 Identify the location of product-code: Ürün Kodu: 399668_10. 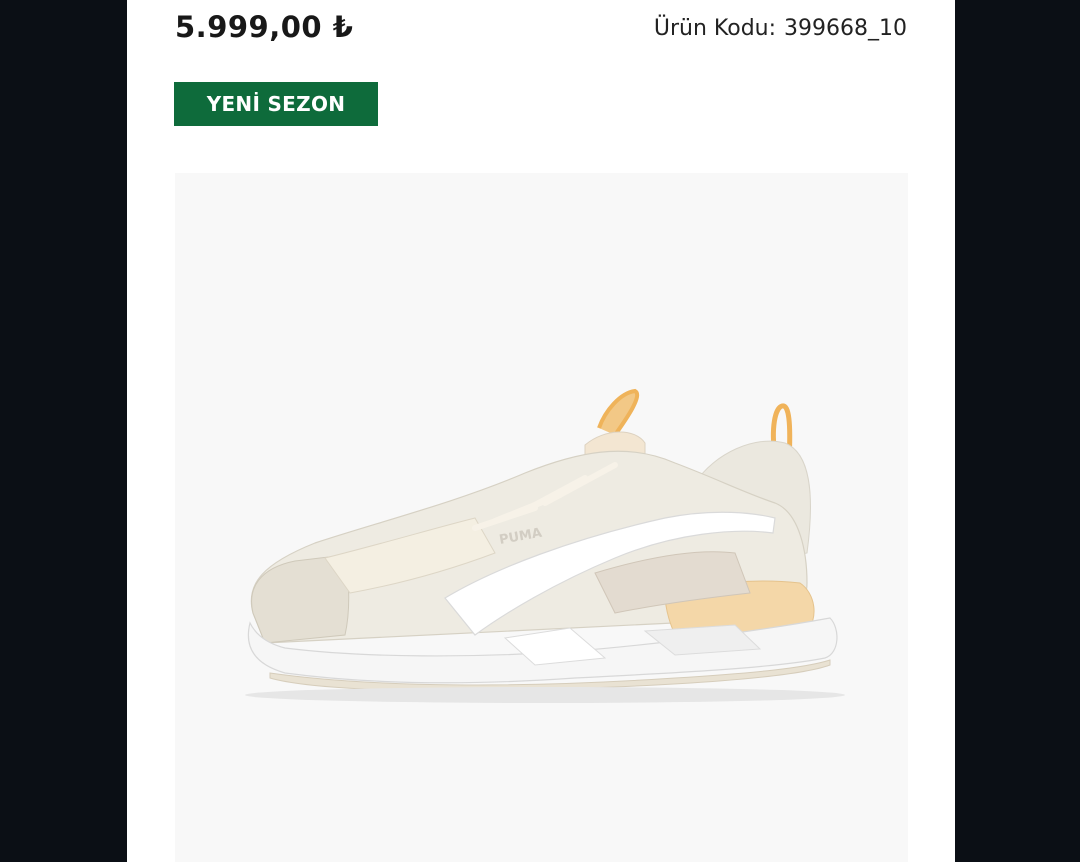
(780, 28).